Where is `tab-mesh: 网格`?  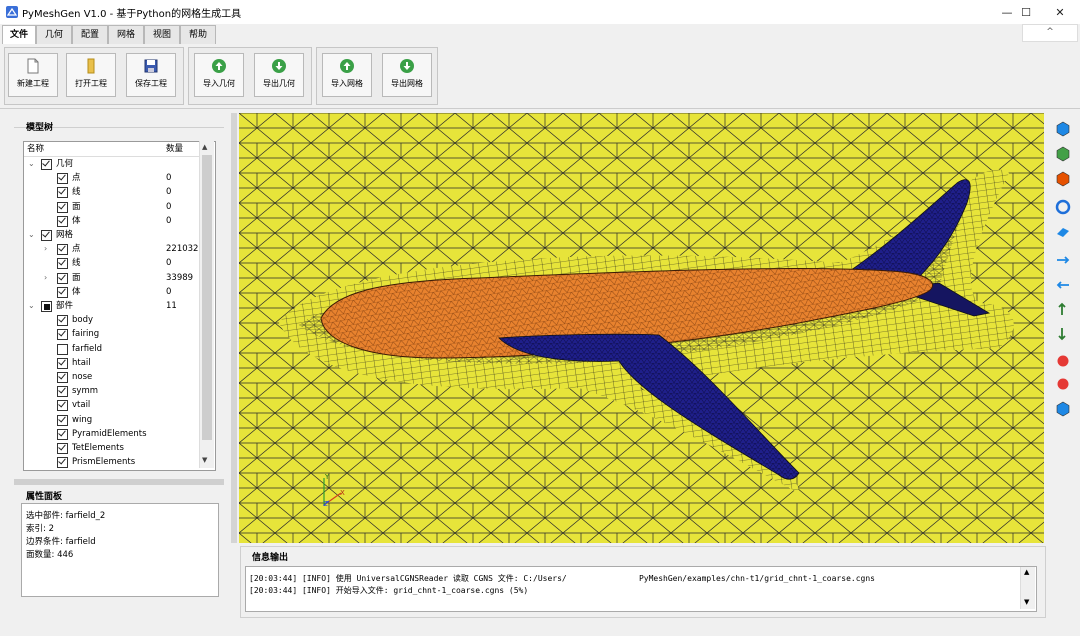 tab-mesh: 网格 is located at coordinates (126, 34).